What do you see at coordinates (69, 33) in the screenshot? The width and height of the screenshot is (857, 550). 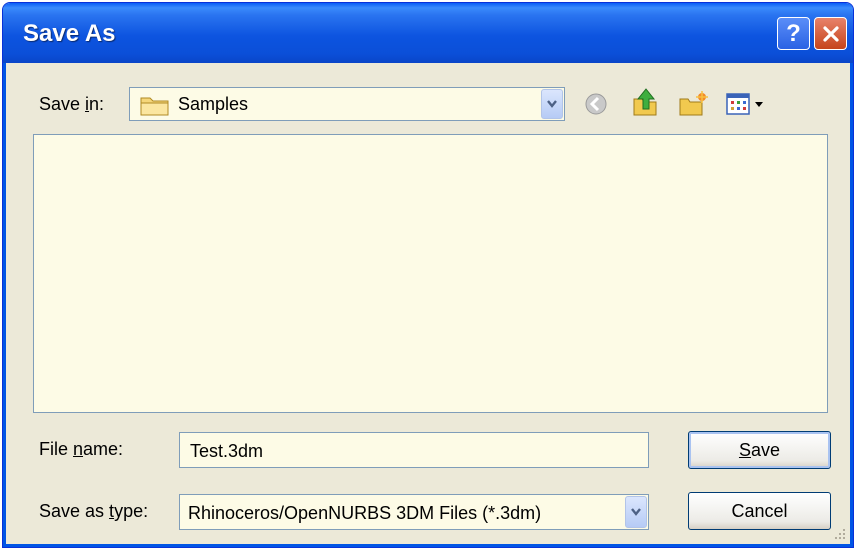 I see `window-title: Save As` at bounding box center [69, 33].